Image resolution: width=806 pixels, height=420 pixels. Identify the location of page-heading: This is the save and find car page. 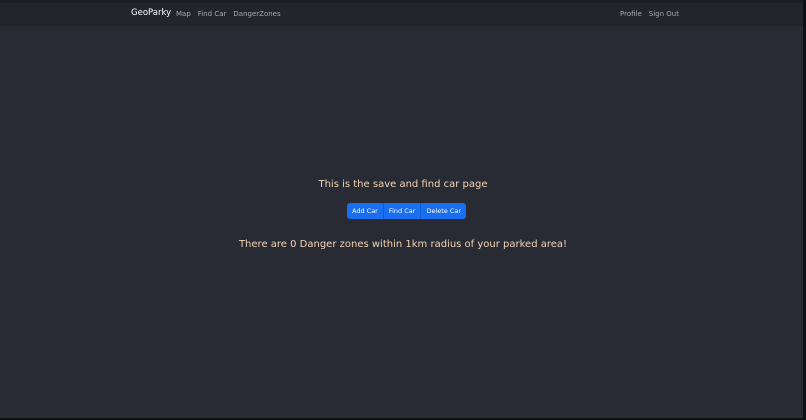
(403, 184).